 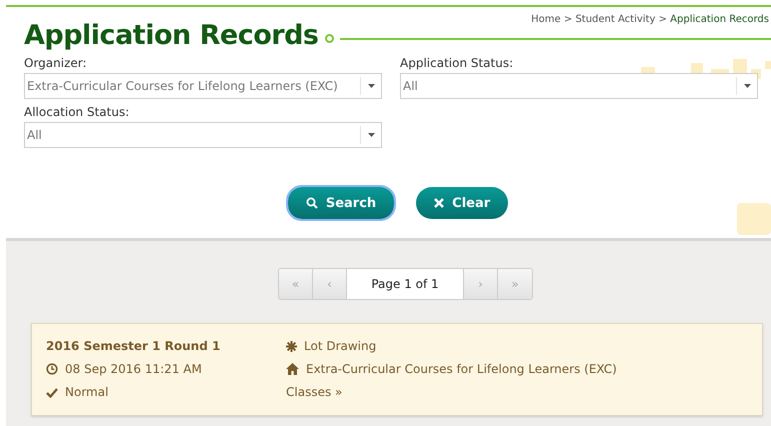 What do you see at coordinates (56, 63) in the screenshot?
I see `field-label: Organizer:` at bounding box center [56, 63].